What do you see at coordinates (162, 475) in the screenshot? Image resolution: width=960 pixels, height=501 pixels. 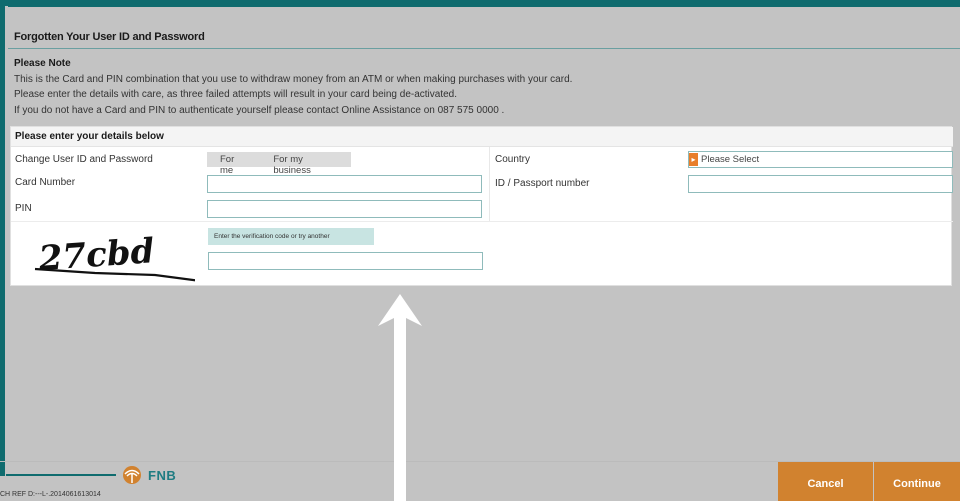 I see `fnb-brand-text: FNB` at bounding box center [162, 475].